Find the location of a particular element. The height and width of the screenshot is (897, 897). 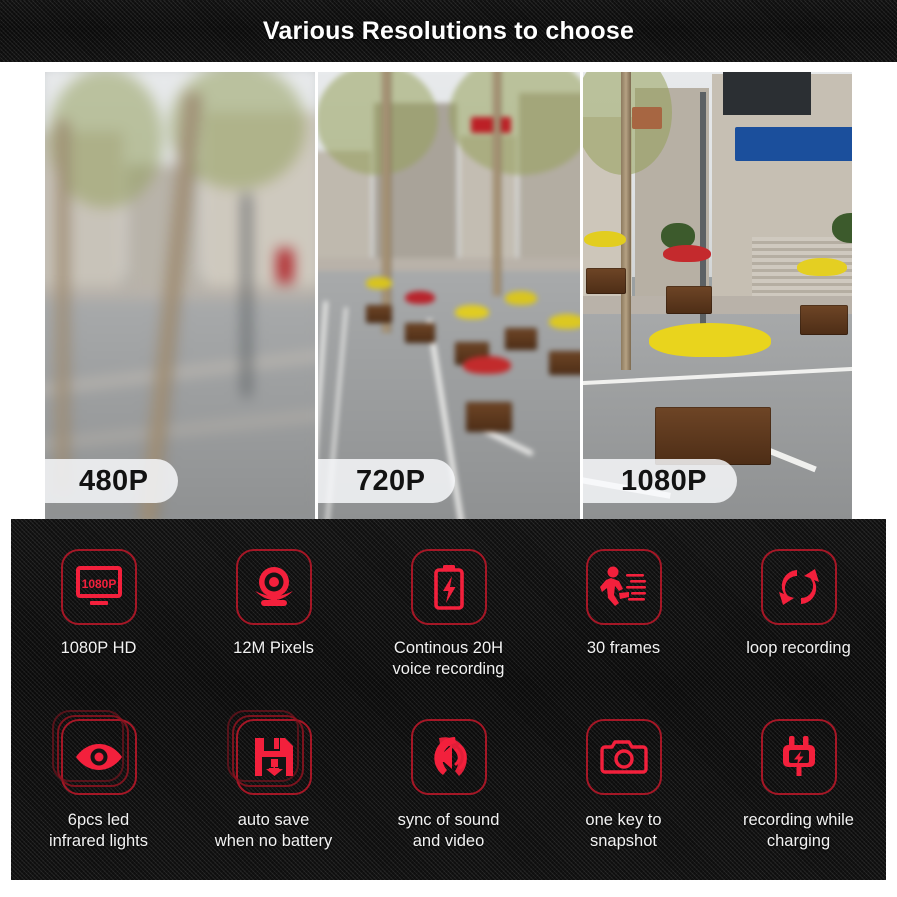

street-scene-720p is located at coordinates (449, 295).